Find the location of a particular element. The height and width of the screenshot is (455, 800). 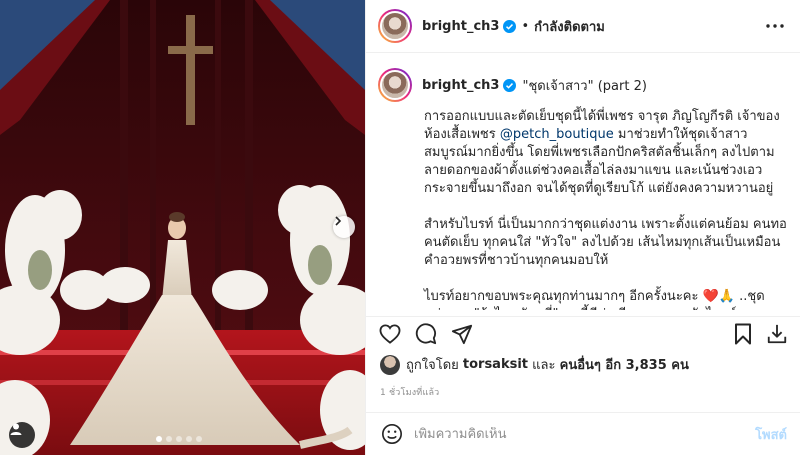

mention-link: @petch_boutique is located at coordinates (557, 134).